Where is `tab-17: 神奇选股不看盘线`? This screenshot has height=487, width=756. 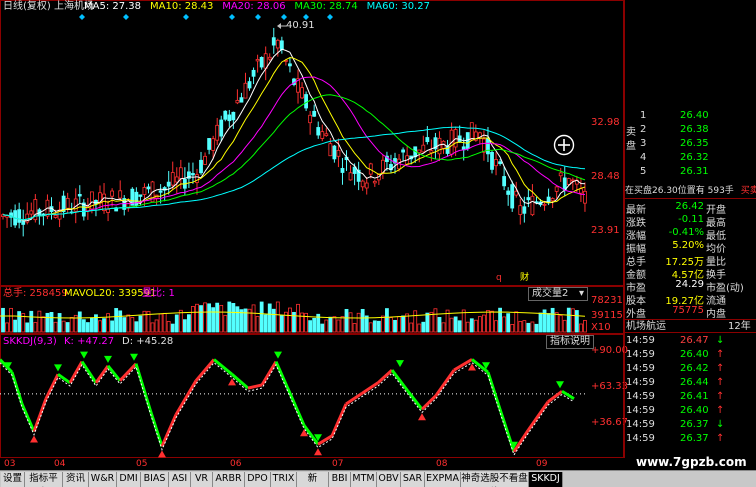 tab-17: 神奇选股不看盘线 is located at coordinates (495, 479).